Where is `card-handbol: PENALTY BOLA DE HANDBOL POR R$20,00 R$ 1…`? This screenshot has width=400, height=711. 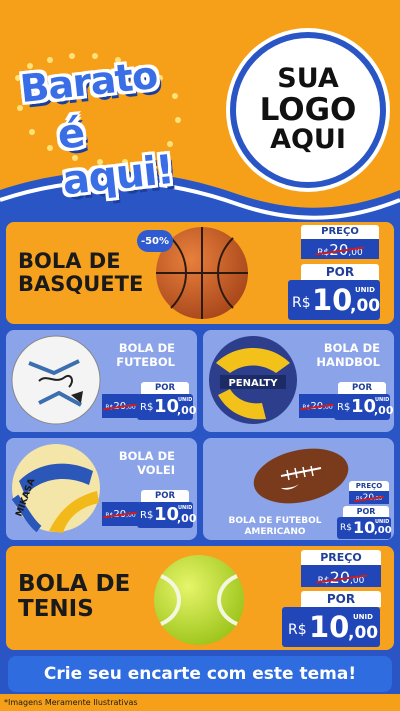 card-handbol: PENALTY BOLA DE HANDBOL POR R$20,00 R$ 1… is located at coordinates (298, 381).